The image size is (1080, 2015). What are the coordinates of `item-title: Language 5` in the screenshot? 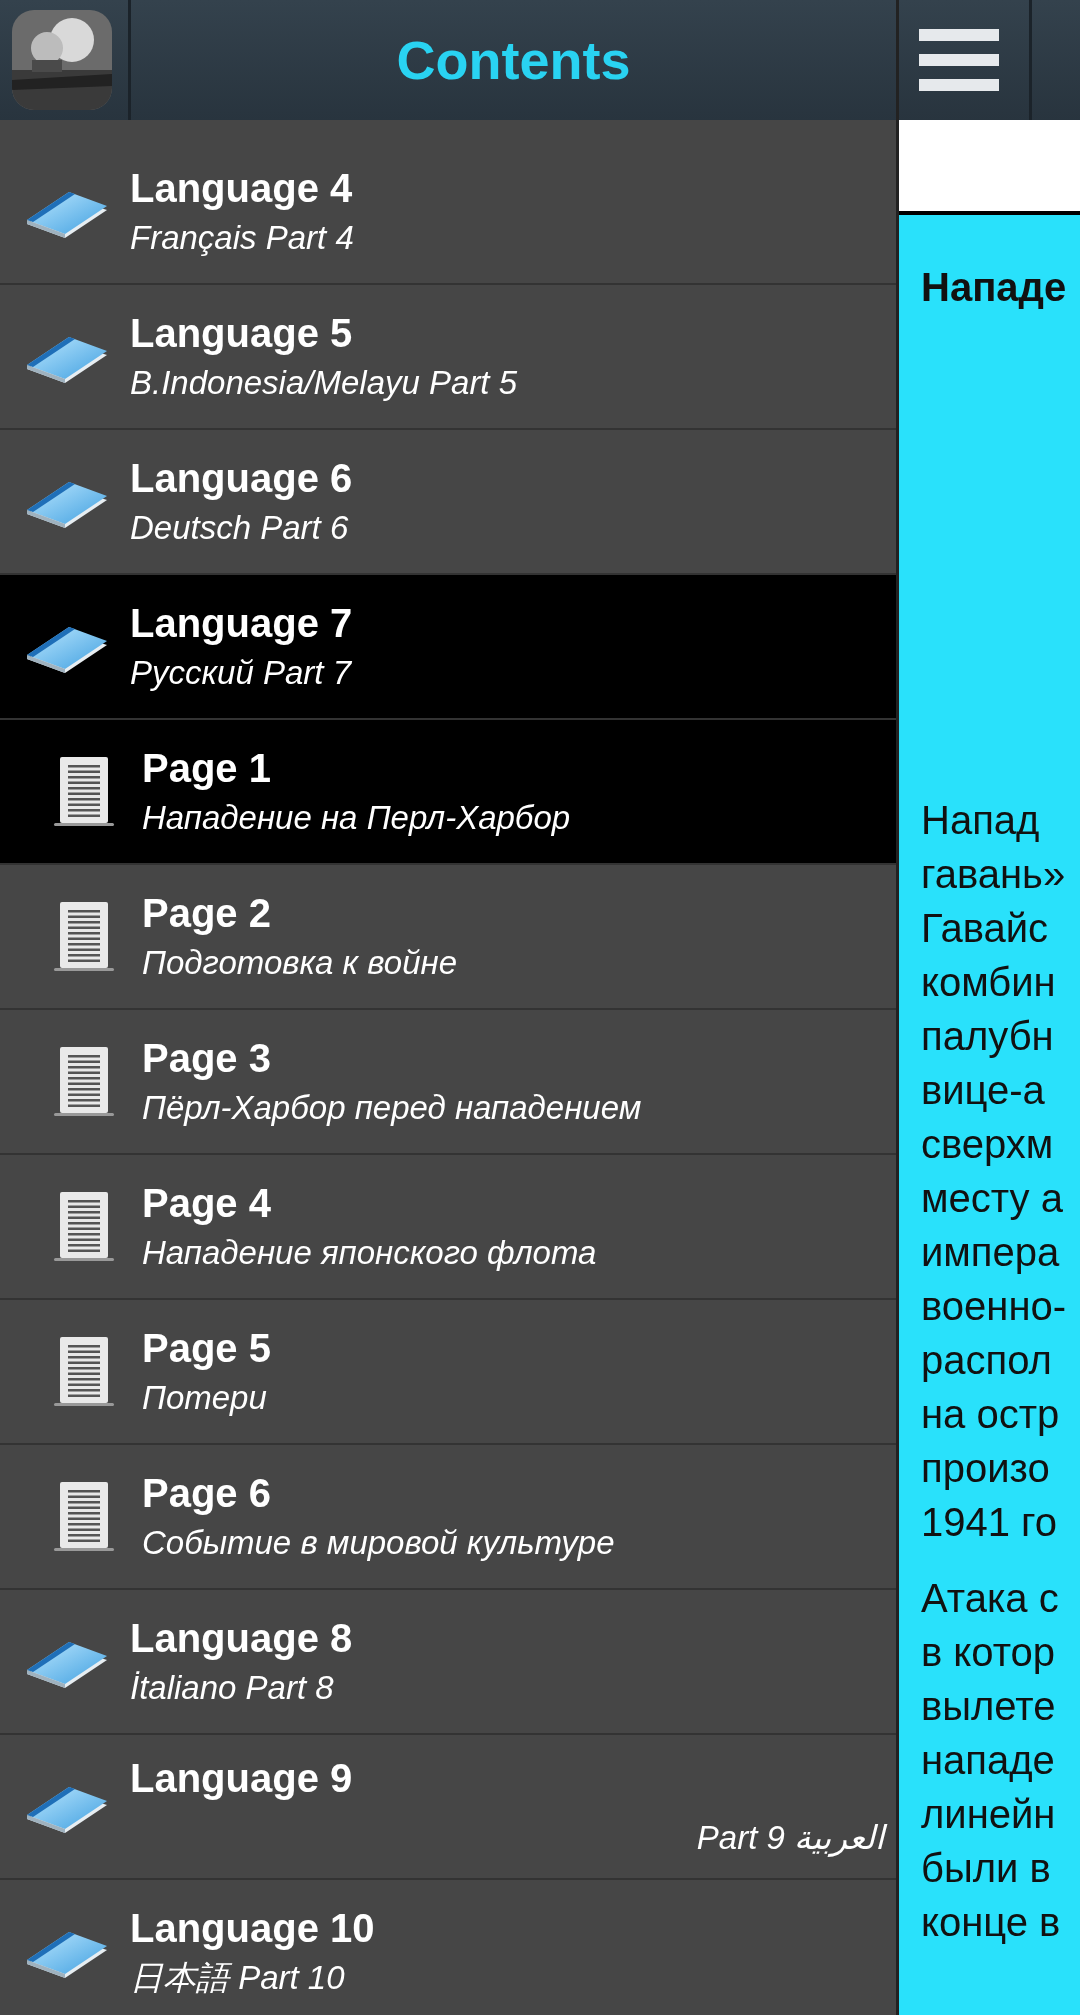 It's located at (242, 333).